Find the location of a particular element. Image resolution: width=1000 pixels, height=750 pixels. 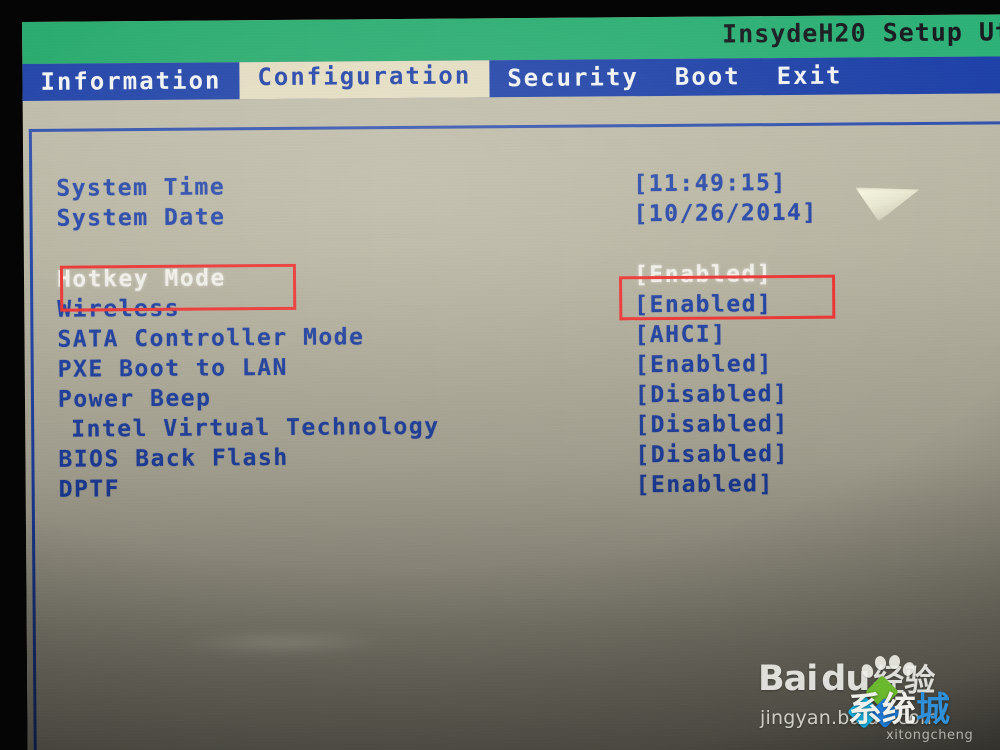

setting-label: SATA Controller Mode is located at coordinates (211, 338).